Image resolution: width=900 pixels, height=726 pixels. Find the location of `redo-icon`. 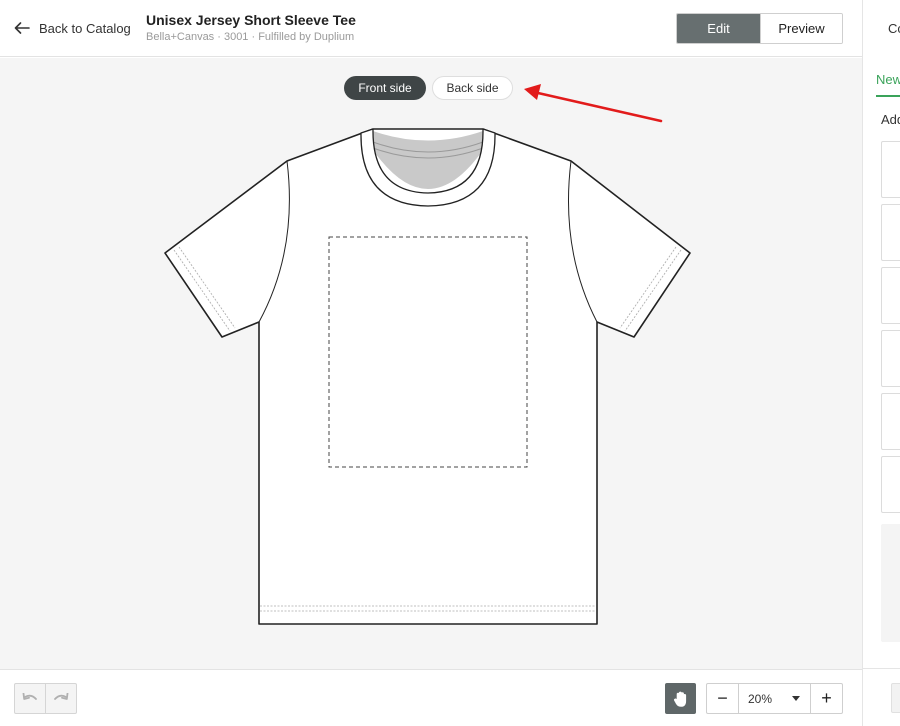

redo-icon is located at coordinates (61, 696).